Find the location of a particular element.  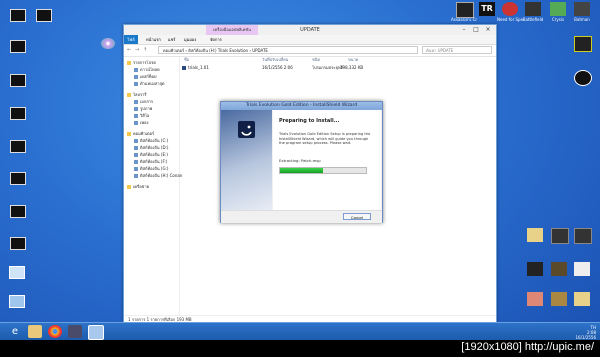

installshield-logo-icon is located at coordinates (246, 129).